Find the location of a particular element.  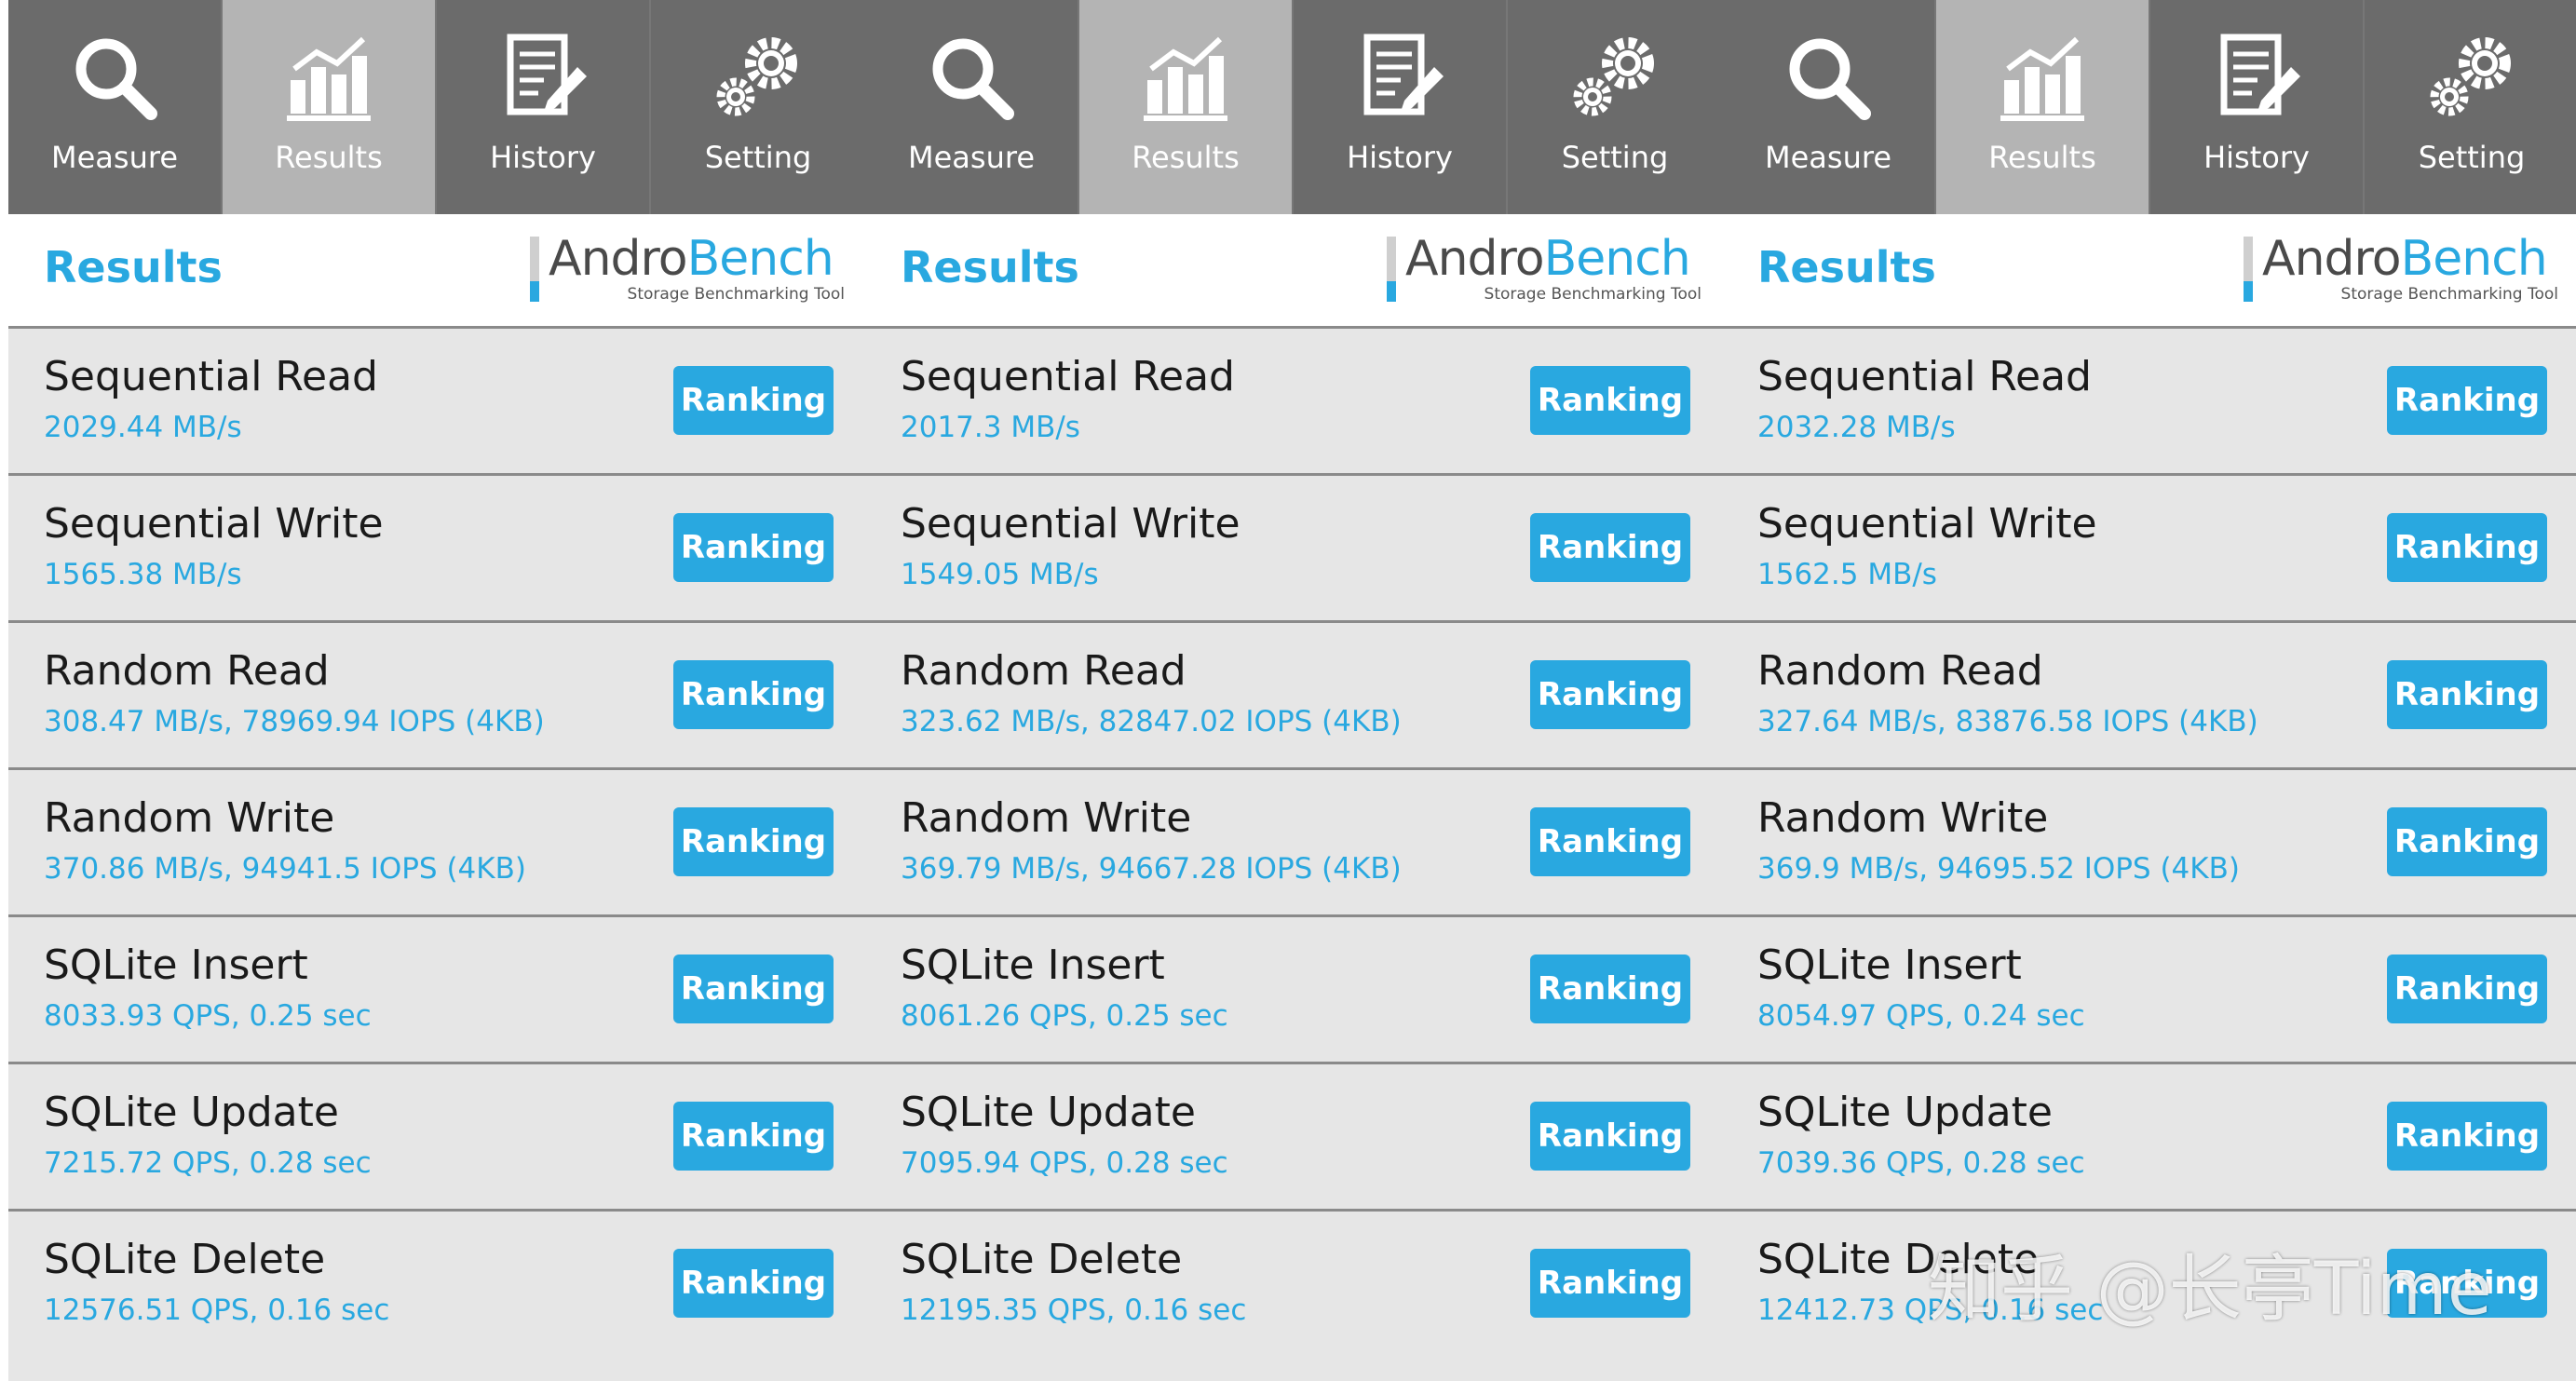

result-value: 8033.93 QPS, 0.25 sec is located at coordinates (208, 1016).